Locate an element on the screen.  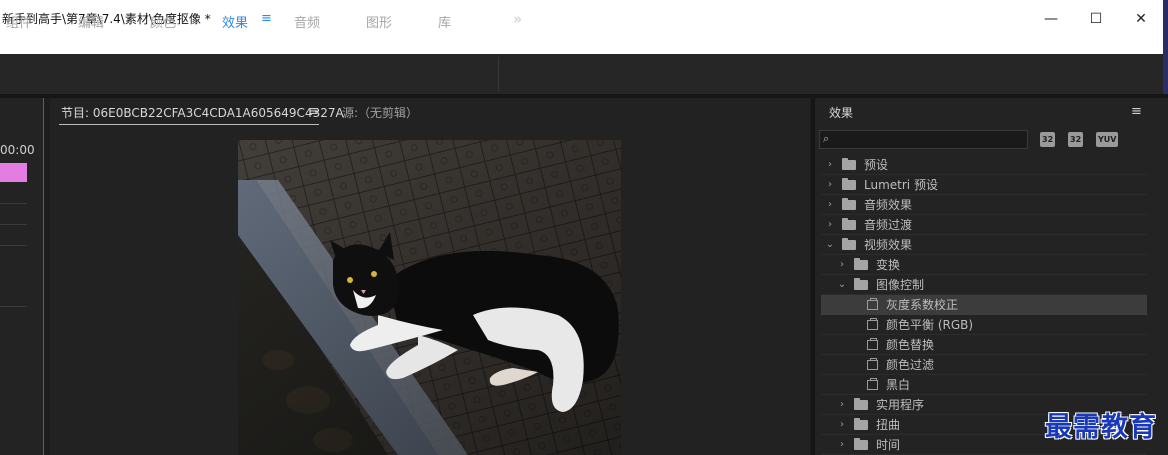
nav-divider is located at coordinates (498, 74).